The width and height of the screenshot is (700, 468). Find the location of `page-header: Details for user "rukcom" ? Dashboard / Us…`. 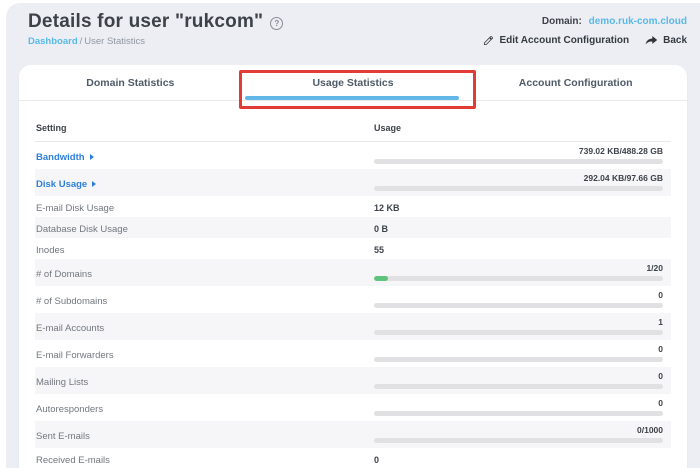

page-header: Details for user "rukcom" ? Dashboard / Us… is located at coordinates (353, 25).